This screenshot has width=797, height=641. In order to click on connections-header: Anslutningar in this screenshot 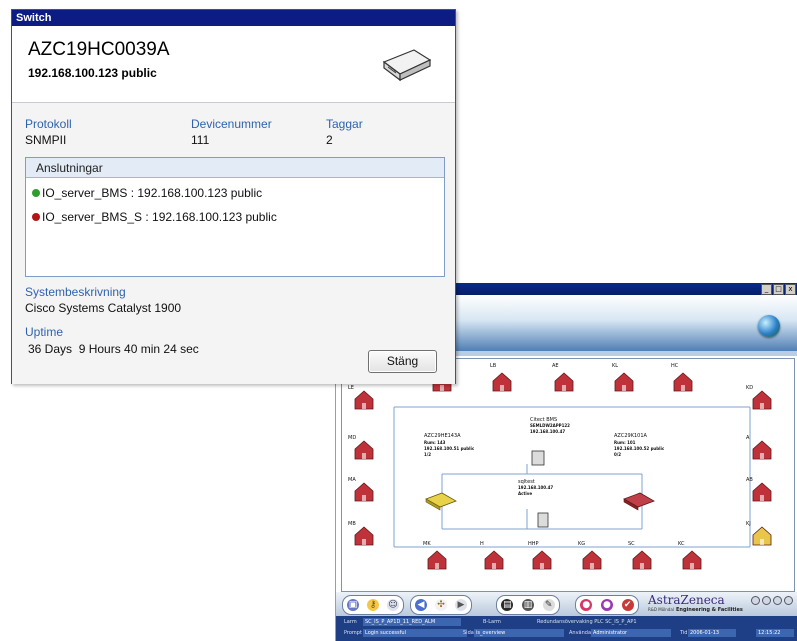, I will do `click(235, 168)`.